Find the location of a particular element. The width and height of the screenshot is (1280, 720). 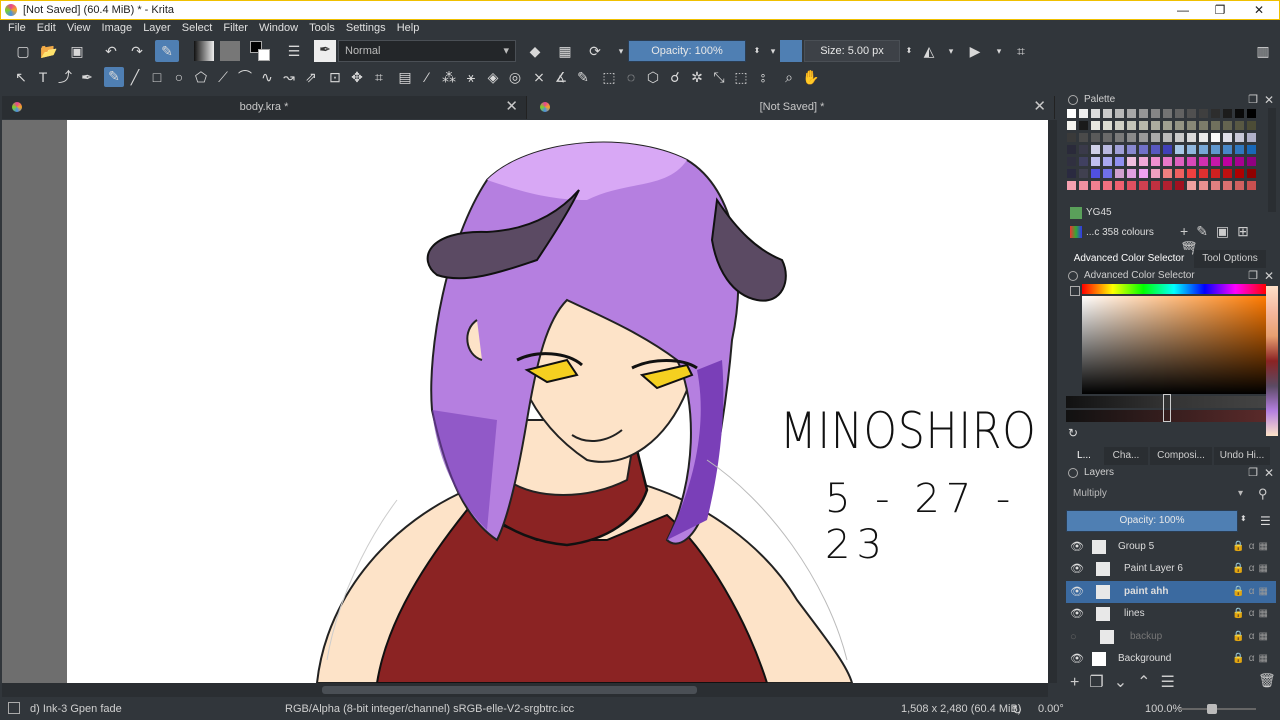

contiguous-select-icon: ✲ is located at coordinates (697, 77).